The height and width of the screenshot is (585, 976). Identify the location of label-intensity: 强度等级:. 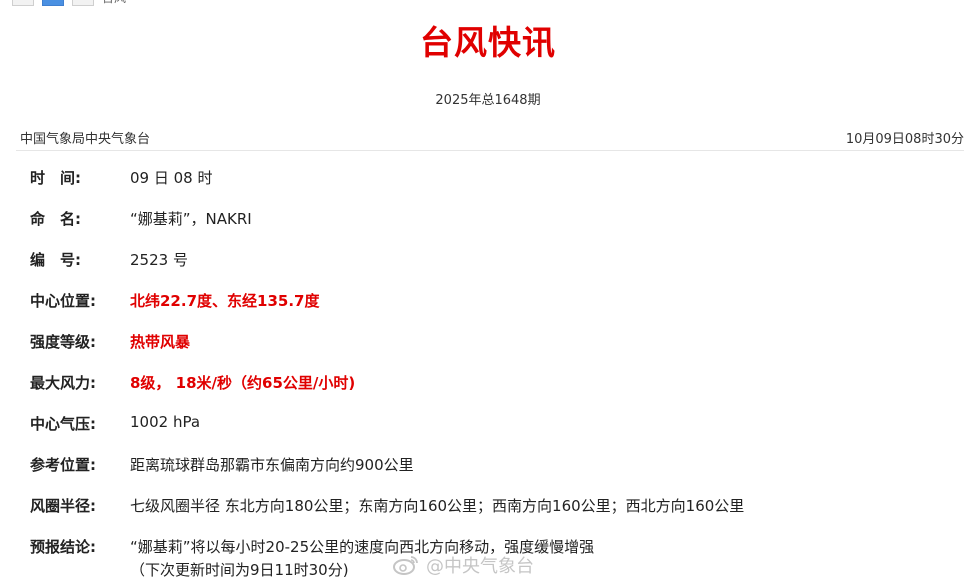
(63, 342).